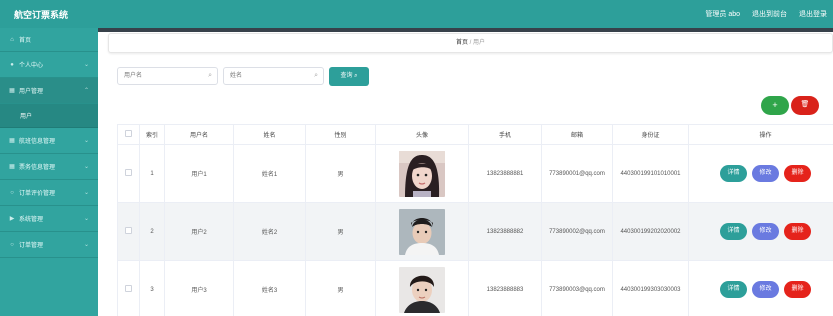 The image size is (833, 316). Describe the element at coordinates (577, 173) in the screenshot. I see `email-text: 773890001@qq.com` at that location.